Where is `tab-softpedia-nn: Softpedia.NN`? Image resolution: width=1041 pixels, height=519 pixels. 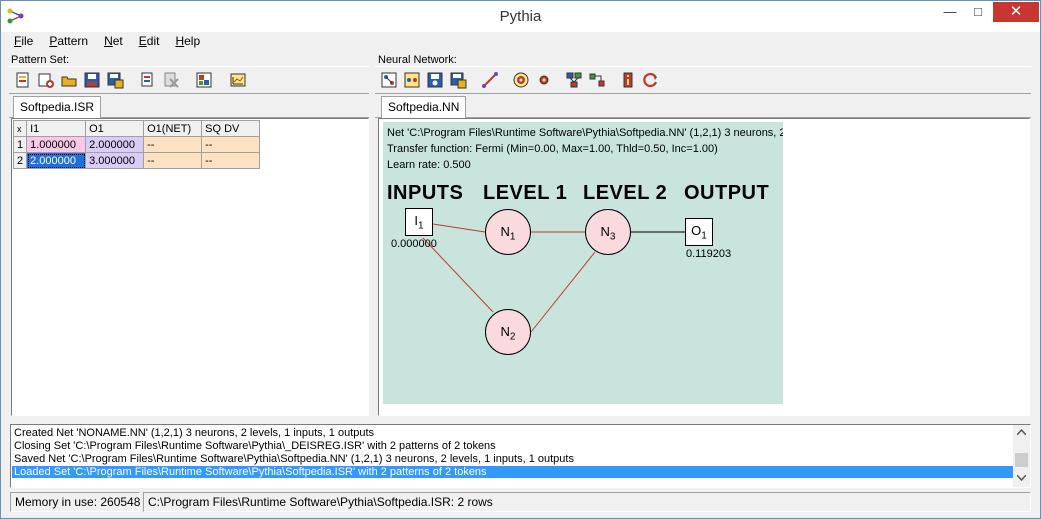
tab-softpedia-nn: Softpedia.NN is located at coordinates (424, 107).